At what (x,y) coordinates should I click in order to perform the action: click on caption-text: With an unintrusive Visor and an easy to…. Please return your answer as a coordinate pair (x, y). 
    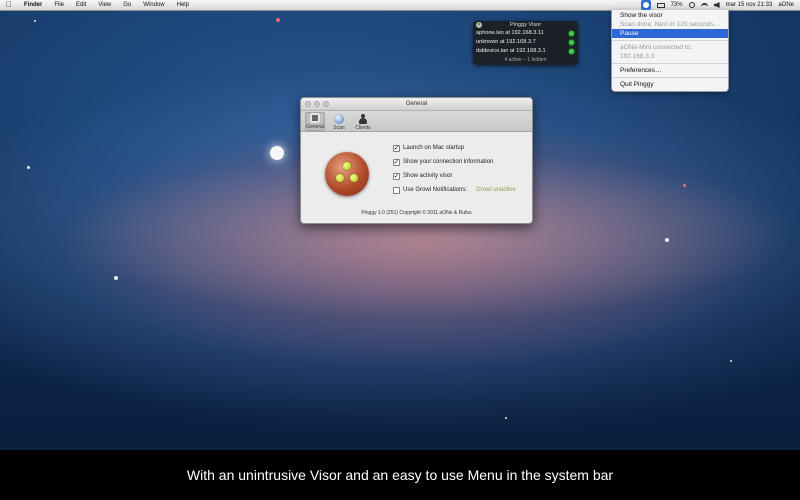
    Looking at the image, I should click on (400, 475).